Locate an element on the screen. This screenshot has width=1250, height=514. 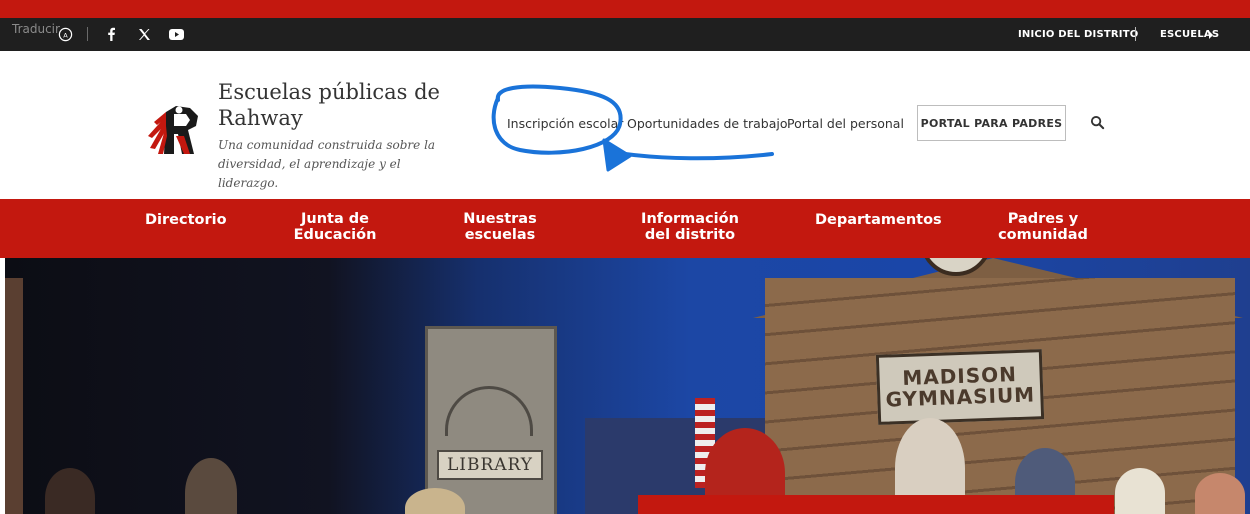
site-title: Escuelas públicas de Rahway is located at coordinates (338, 105).